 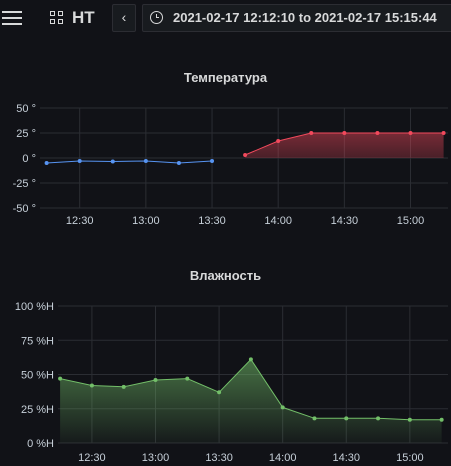 What do you see at coordinates (225, 275) in the screenshot?
I see `panel-title-humidity: Влажность` at bounding box center [225, 275].